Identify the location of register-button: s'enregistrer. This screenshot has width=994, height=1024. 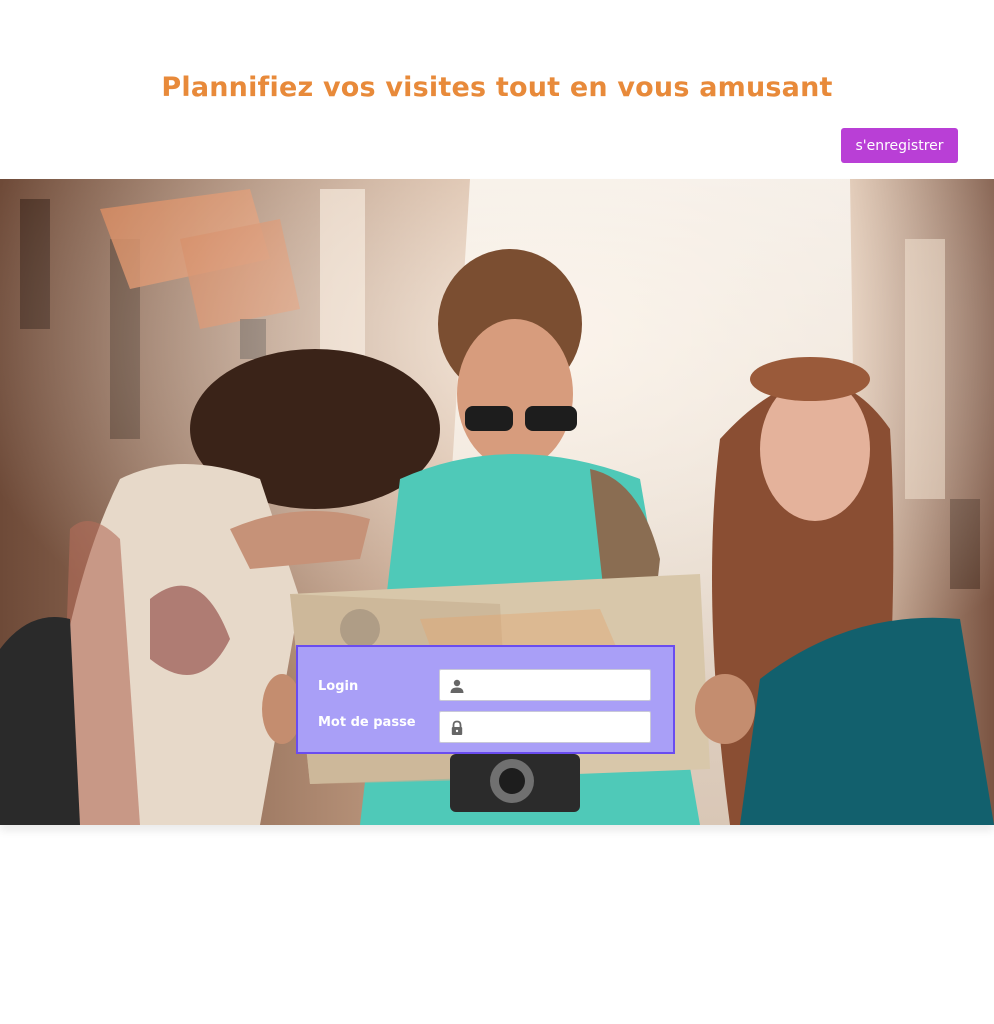
(899, 145).